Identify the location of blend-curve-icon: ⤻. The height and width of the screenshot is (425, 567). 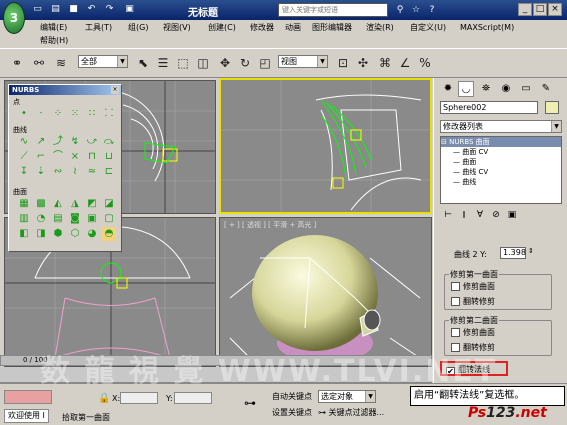
(92, 142).